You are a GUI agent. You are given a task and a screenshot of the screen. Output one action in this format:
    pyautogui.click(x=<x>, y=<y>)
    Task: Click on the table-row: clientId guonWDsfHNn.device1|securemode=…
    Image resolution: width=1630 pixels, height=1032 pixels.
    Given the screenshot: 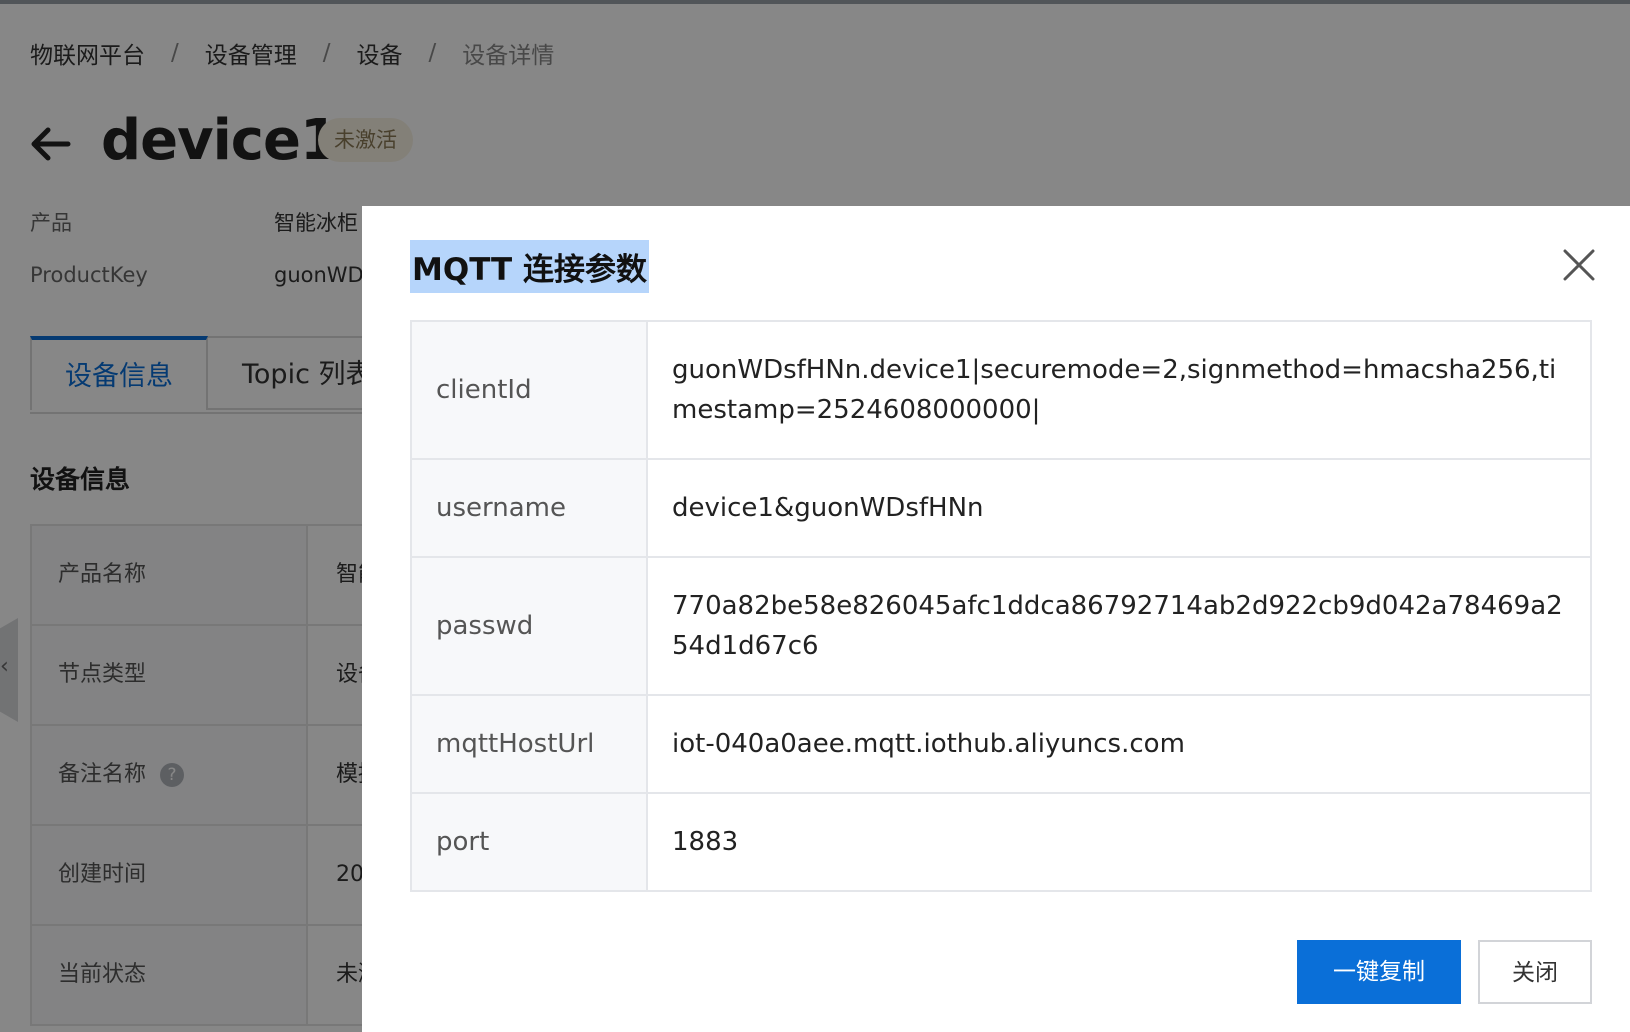 What is the action you would take?
    pyautogui.click(x=1001, y=391)
    